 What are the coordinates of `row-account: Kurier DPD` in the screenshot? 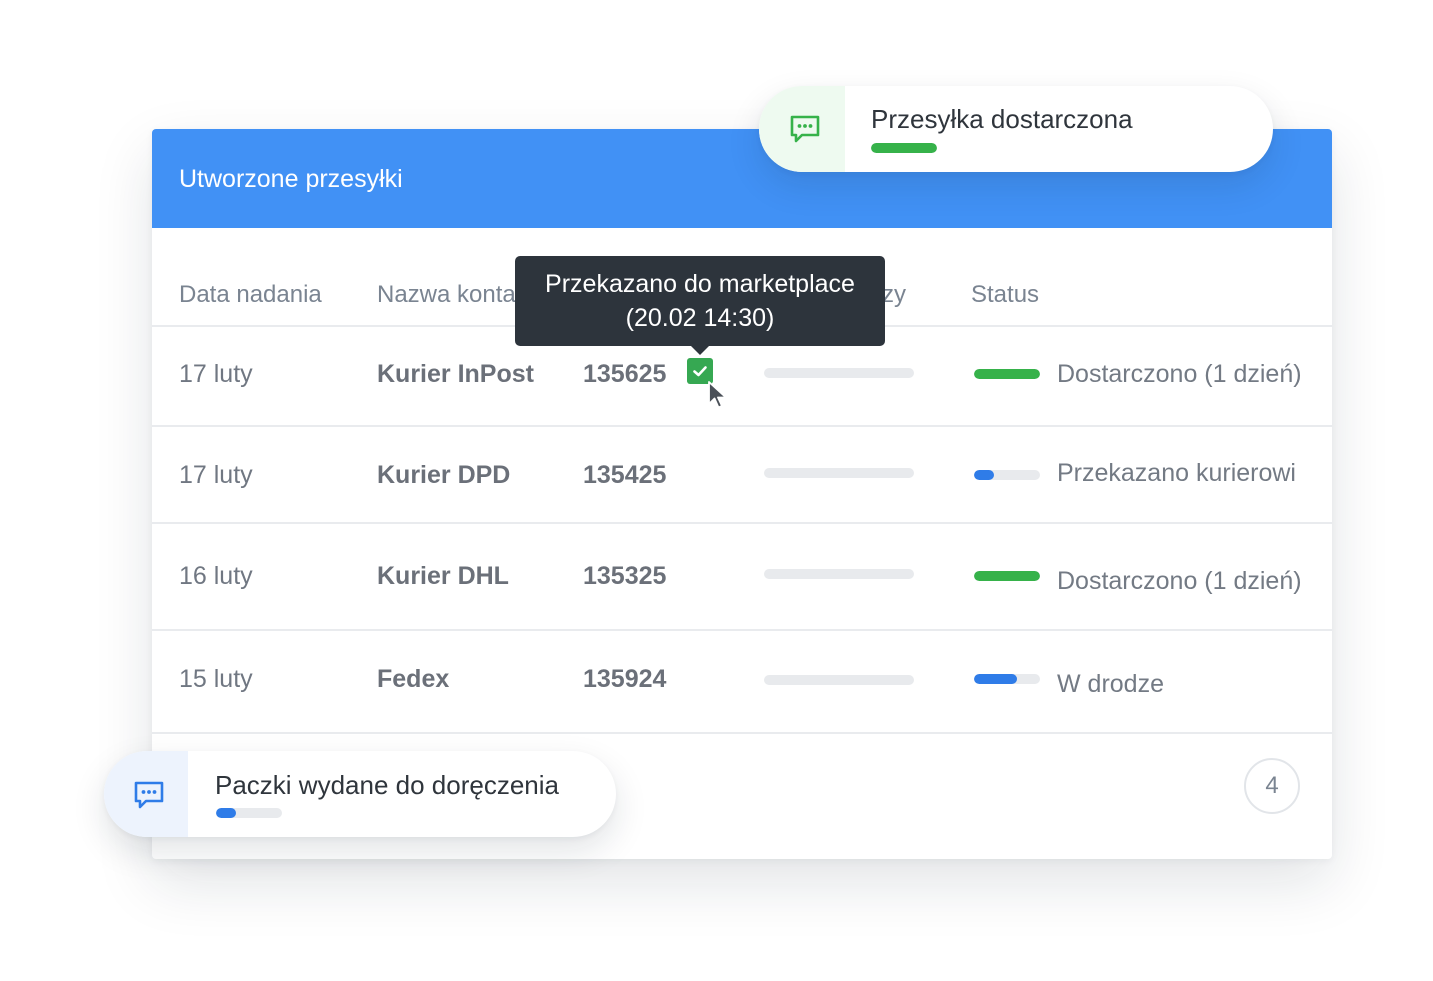 It's located at (444, 475).